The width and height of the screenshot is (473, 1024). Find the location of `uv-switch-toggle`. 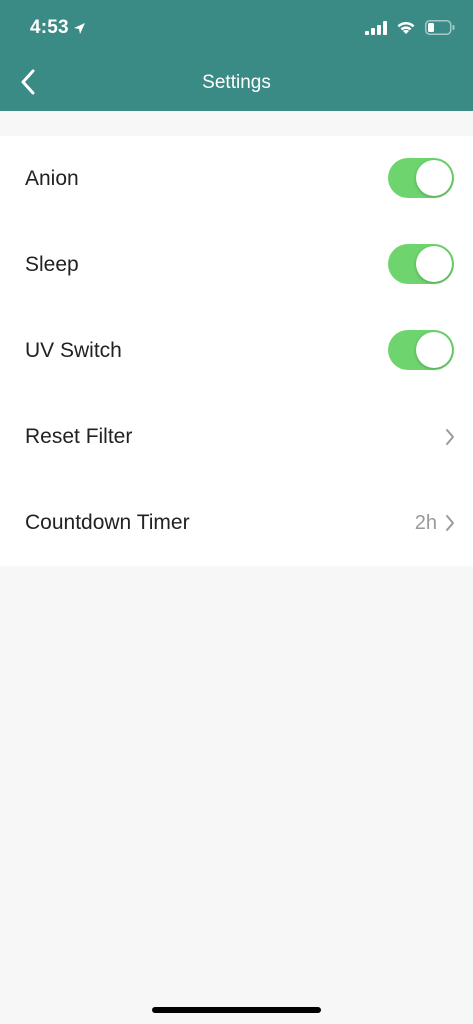

uv-switch-toggle is located at coordinates (421, 350).